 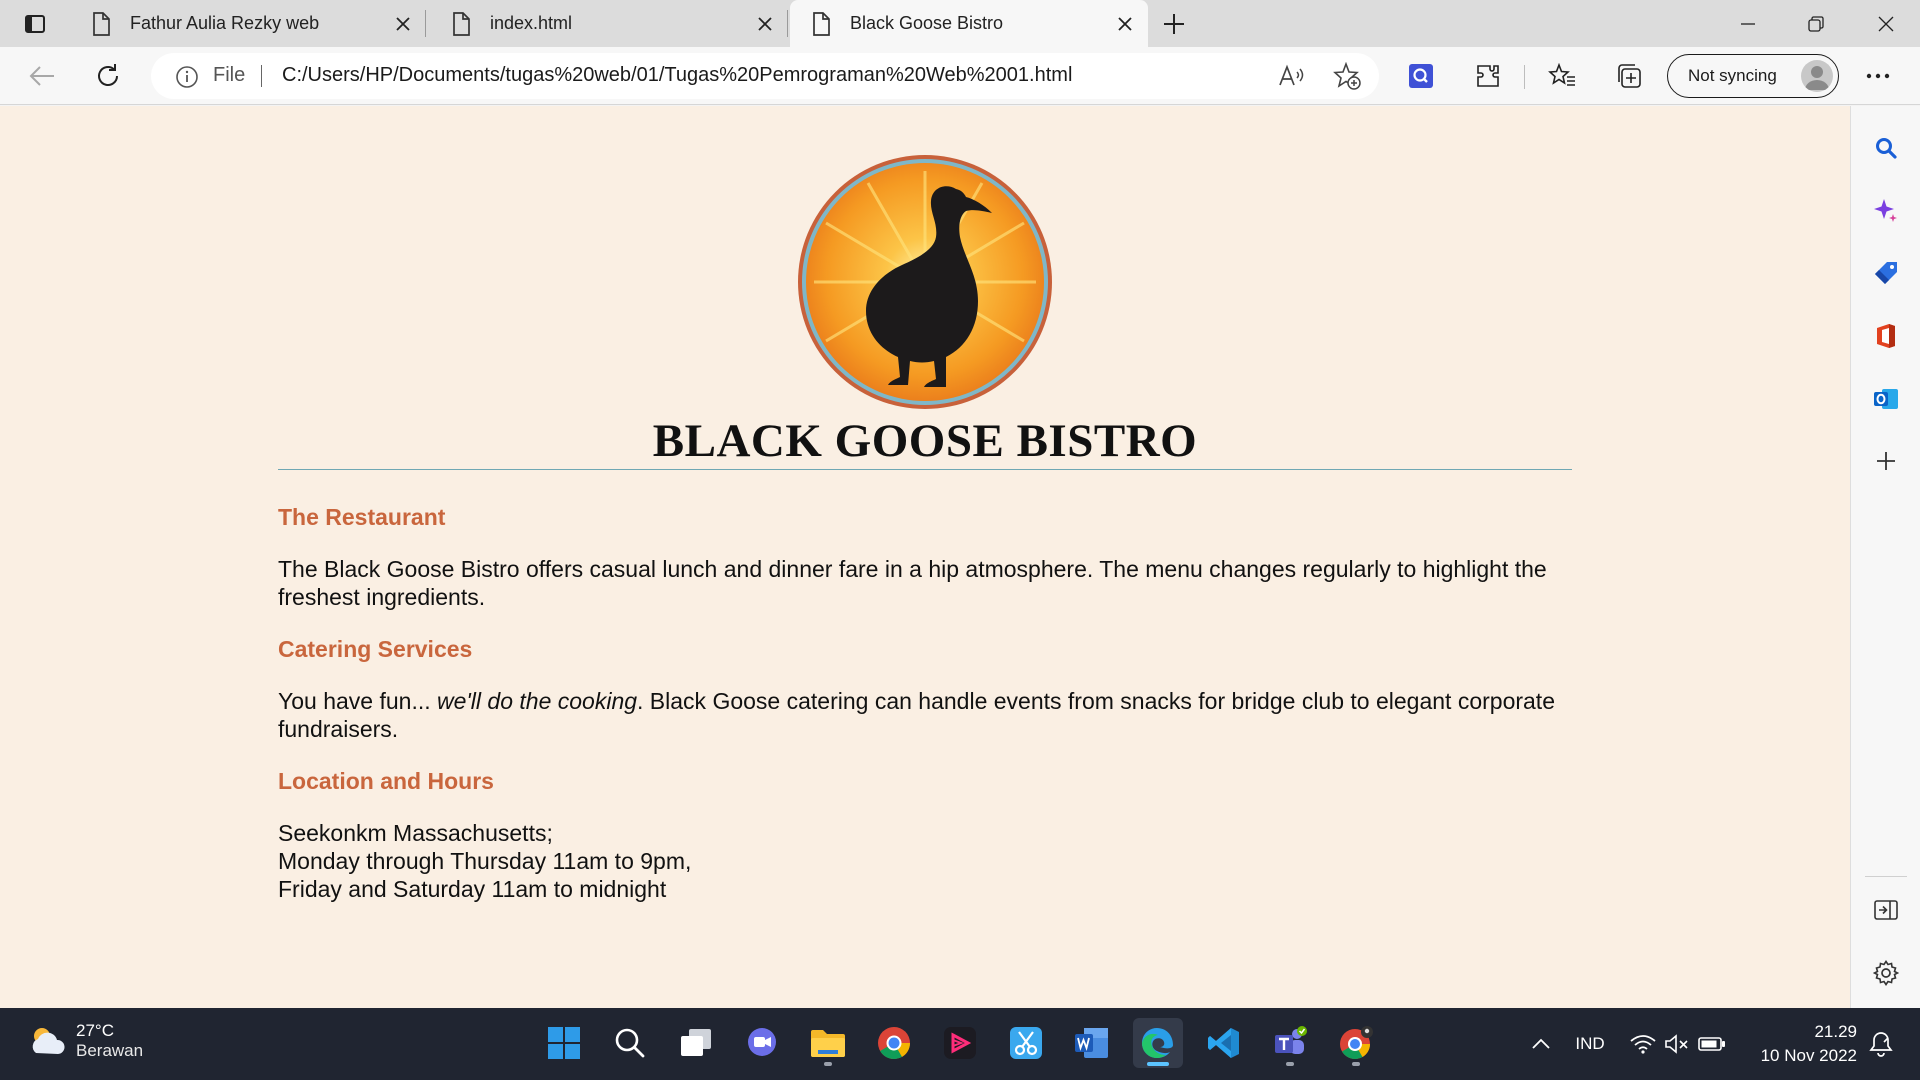 I want to click on edge-sidebar, so click(x=1885, y=557).